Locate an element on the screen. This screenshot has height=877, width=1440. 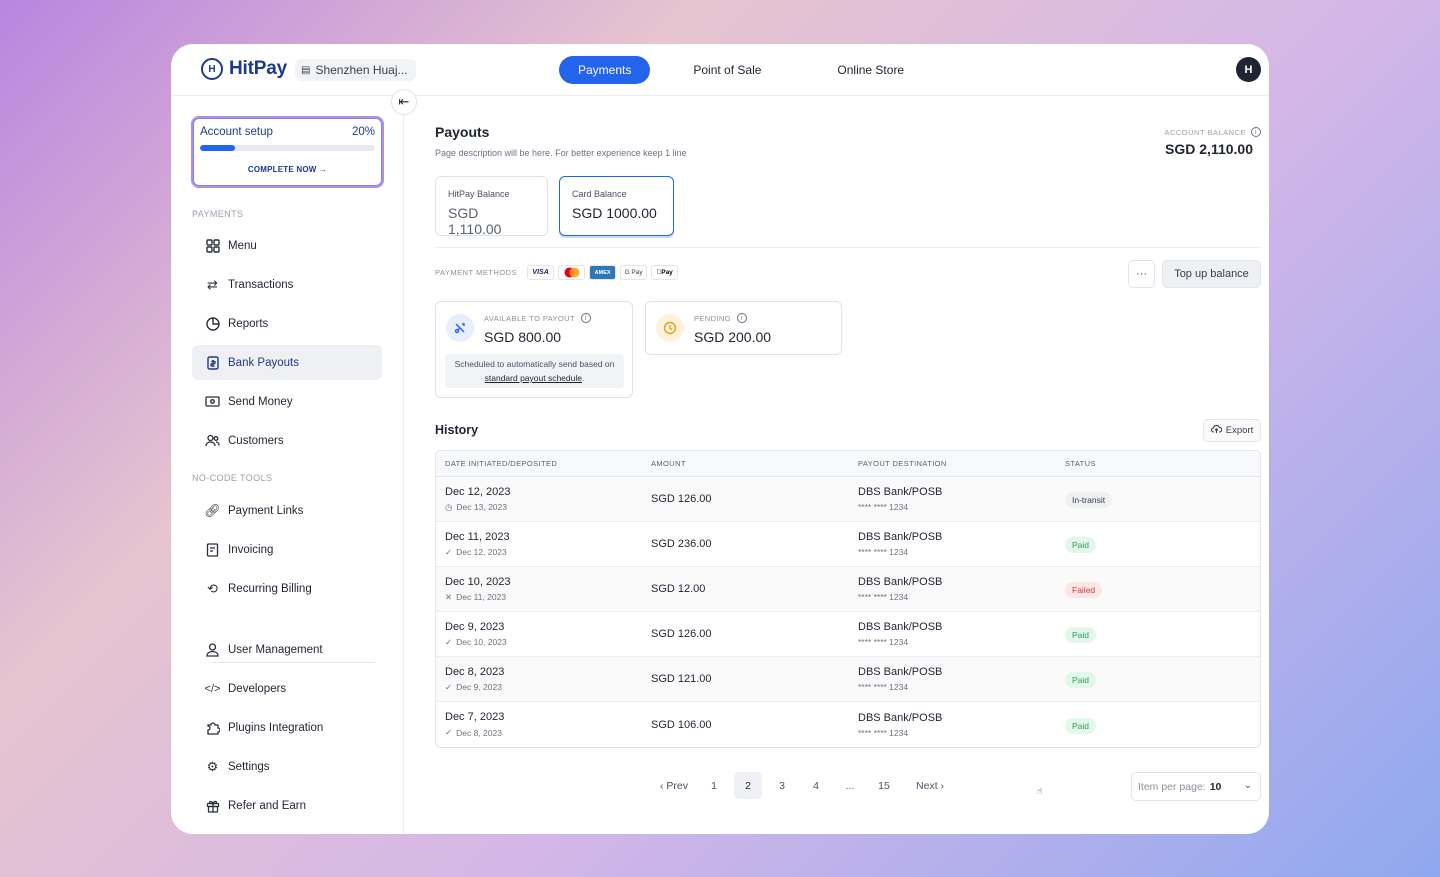
pending-label: PENDING i is located at coordinates (720, 318).